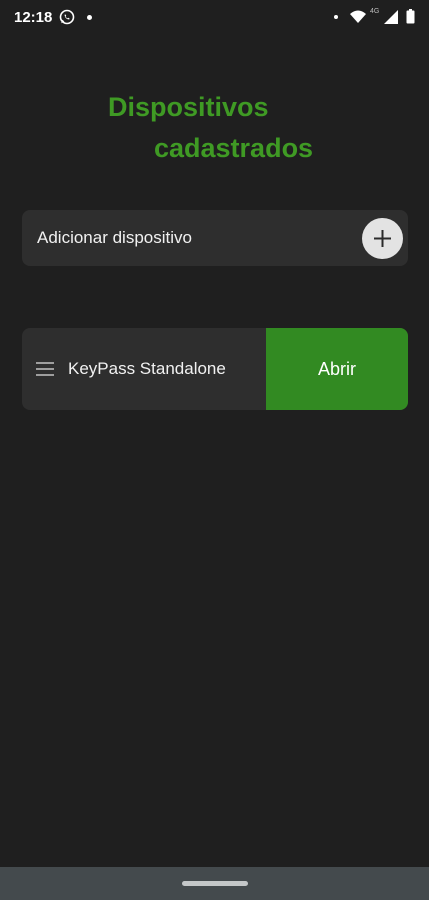 This screenshot has height=900, width=429. Describe the element at coordinates (45, 369) in the screenshot. I see `drag-handle-icon` at that location.